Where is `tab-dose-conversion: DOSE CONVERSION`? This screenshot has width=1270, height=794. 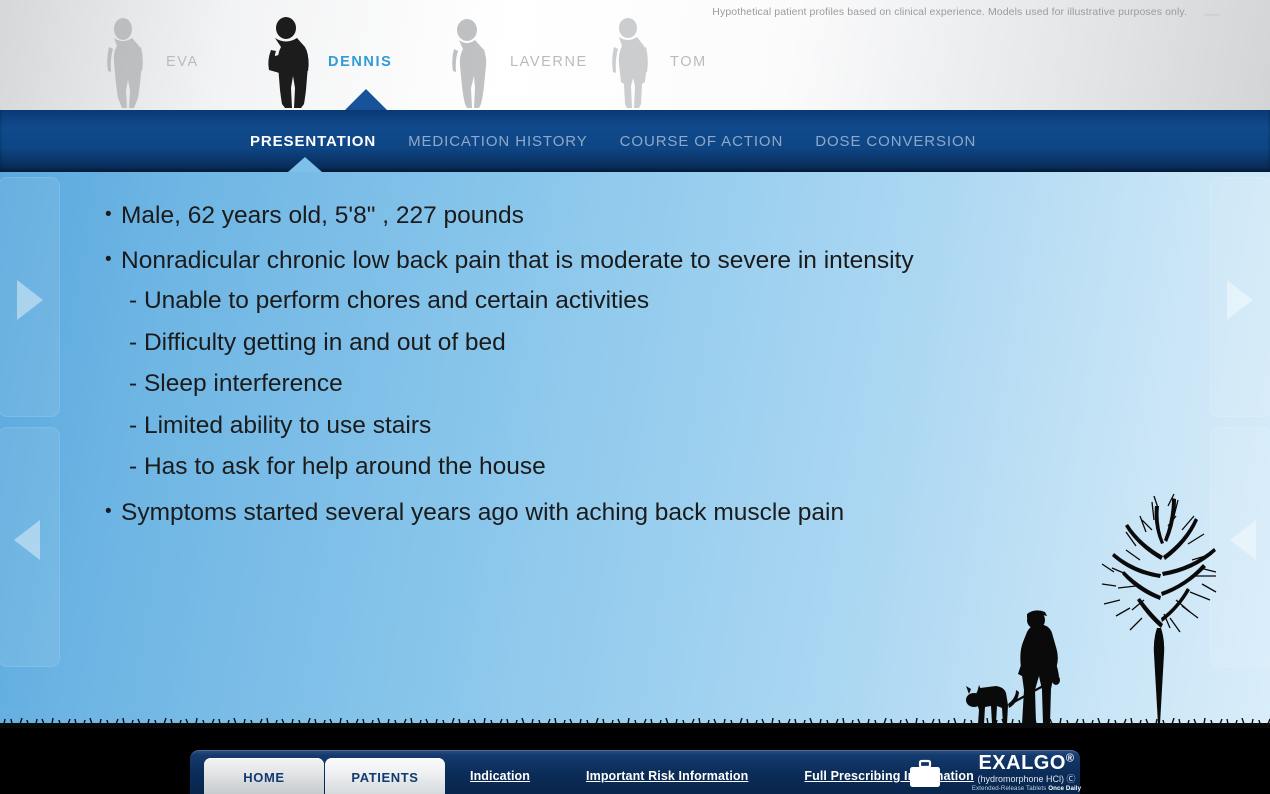 tab-dose-conversion: DOSE CONVERSION is located at coordinates (895, 141).